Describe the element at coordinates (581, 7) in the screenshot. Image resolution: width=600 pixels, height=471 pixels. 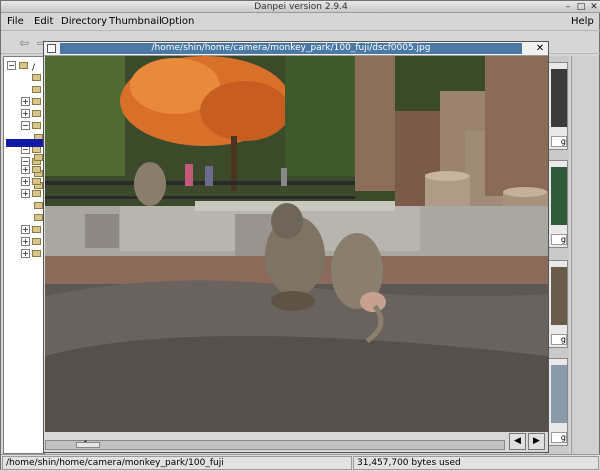
I see `maximize-button: □` at that location.